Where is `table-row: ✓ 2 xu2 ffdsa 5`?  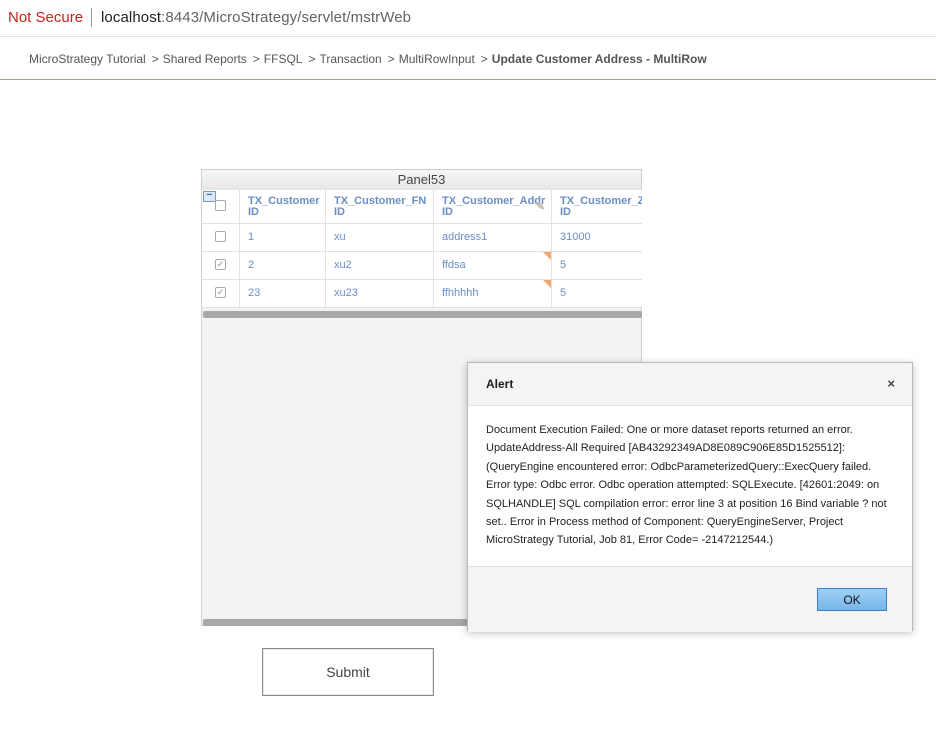 table-row: ✓ 2 xu2 ffdsa 5 is located at coordinates (422, 266).